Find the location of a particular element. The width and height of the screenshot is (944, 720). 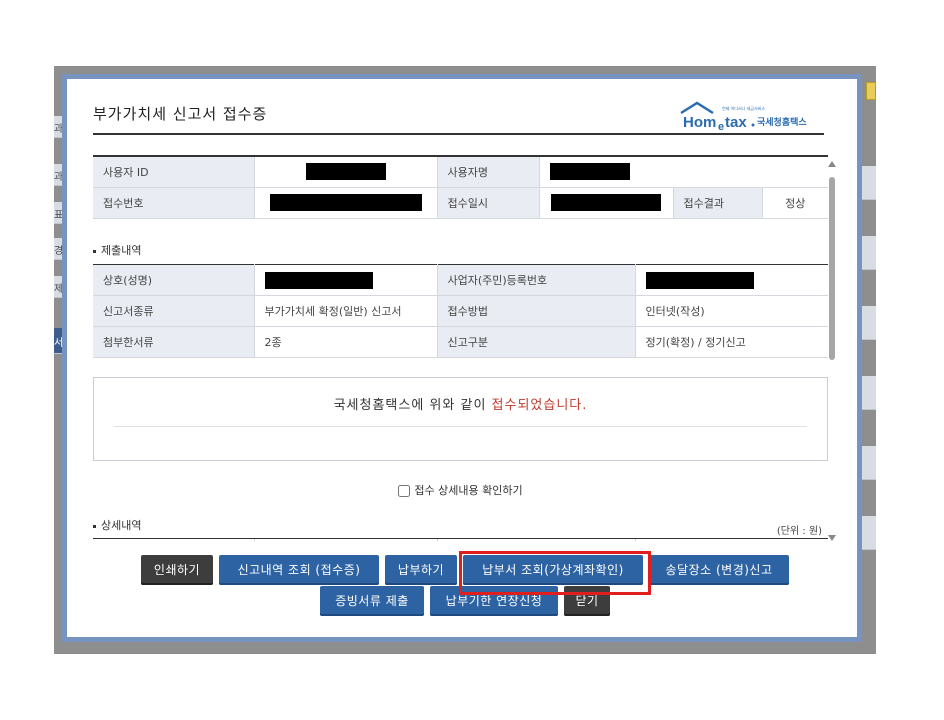

evidence-submit-button: 증빙서류 제출 is located at coordinates (372, 601).